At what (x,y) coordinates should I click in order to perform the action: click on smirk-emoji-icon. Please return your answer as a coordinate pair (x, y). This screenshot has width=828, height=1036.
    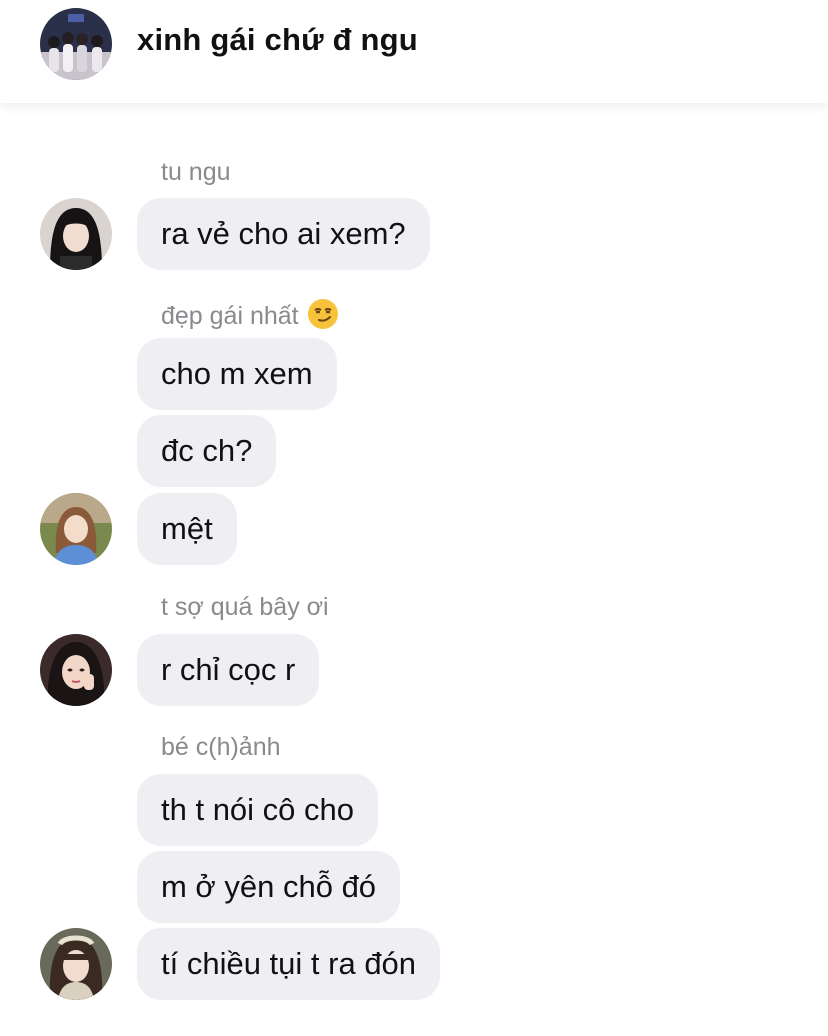
    Looking at the image, I should click on (323, 317).